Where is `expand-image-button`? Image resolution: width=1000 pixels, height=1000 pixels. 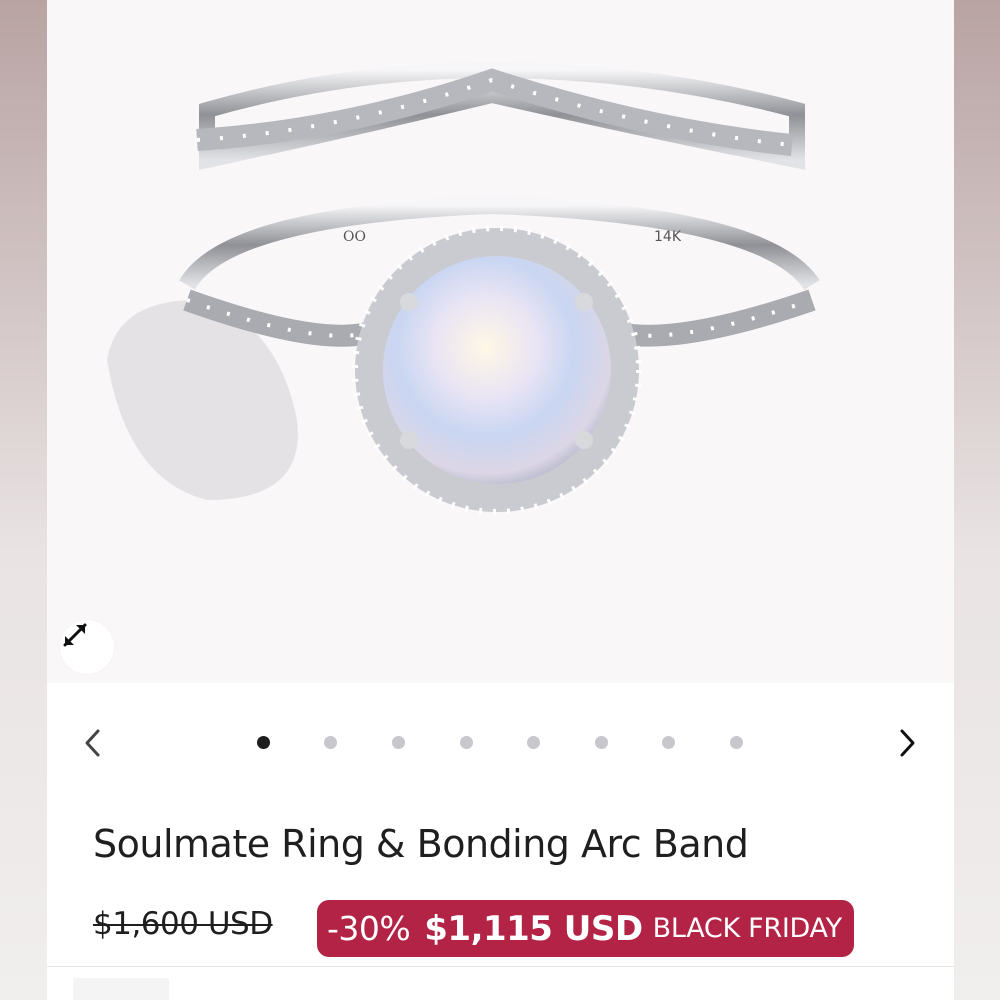
expand-image-button is located at coordinates (87, 647).